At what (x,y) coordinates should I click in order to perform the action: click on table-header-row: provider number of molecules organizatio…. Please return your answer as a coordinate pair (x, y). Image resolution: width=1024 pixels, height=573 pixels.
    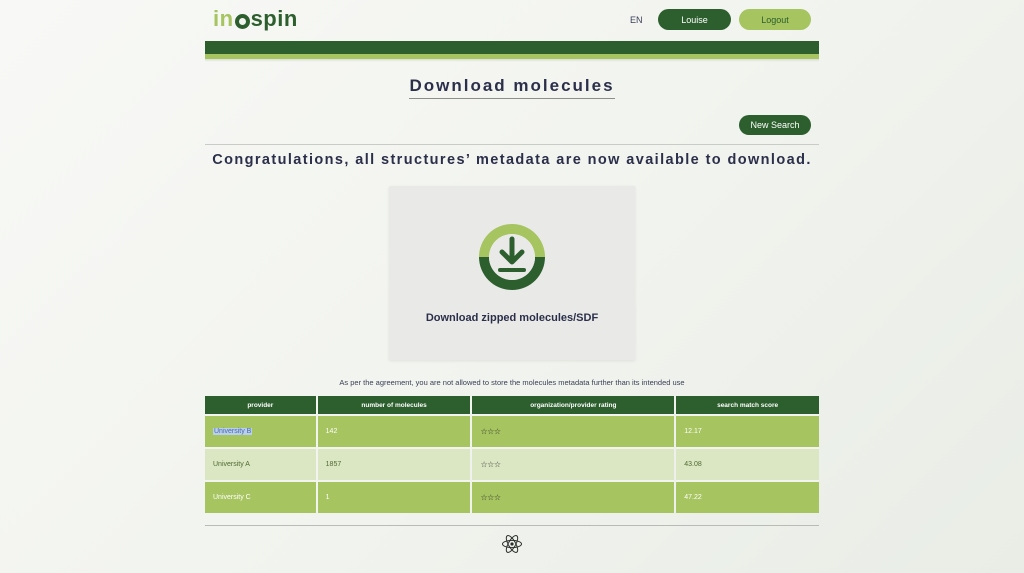
    Looking at the image, I should click on (512, 405).